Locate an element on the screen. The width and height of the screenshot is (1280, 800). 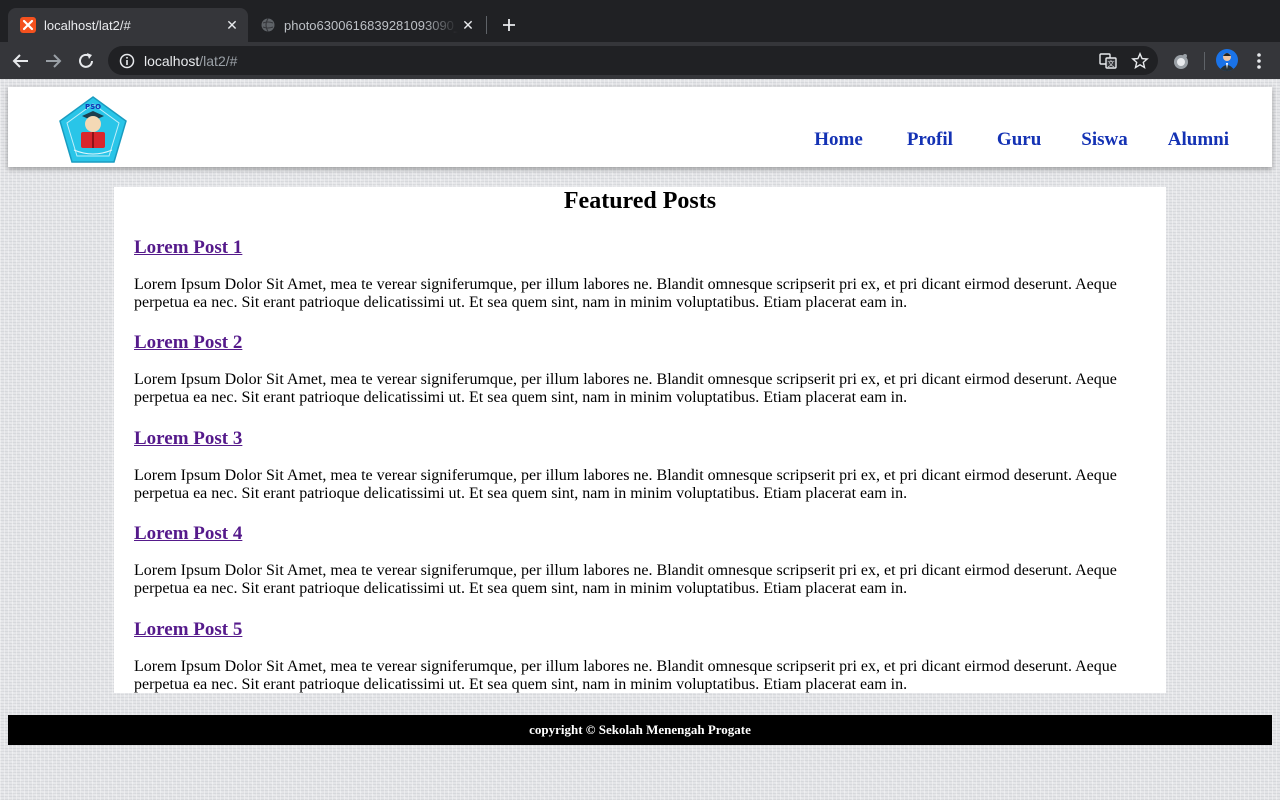
post-title-link: Lorem Post 1 is located at coordinates (188, 247).